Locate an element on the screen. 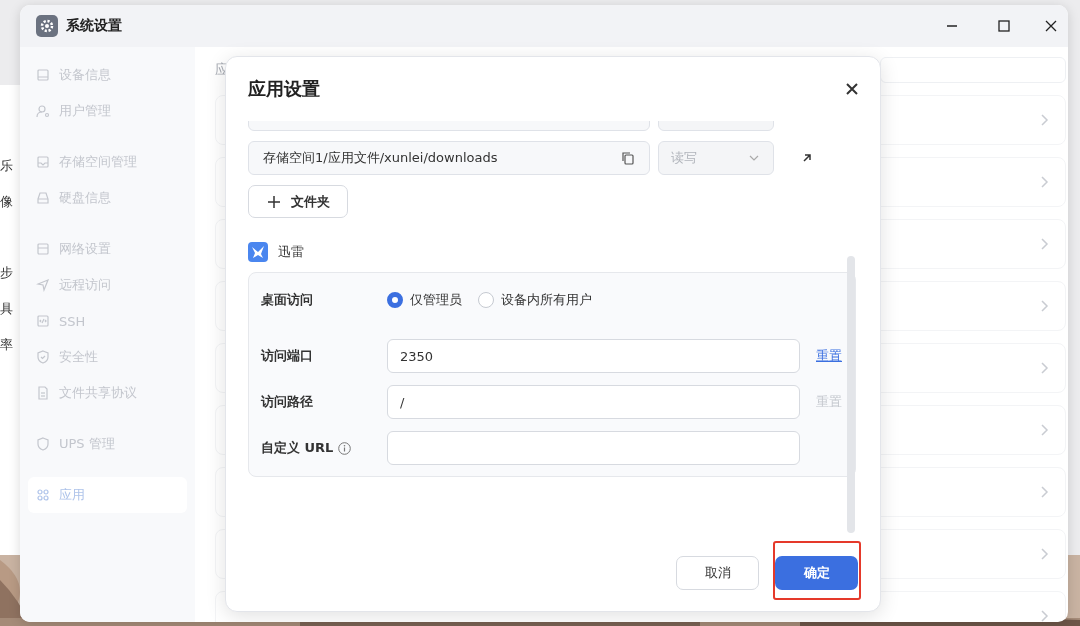  add-folder-button: 文件夹 is located at coordinates (298, 201).